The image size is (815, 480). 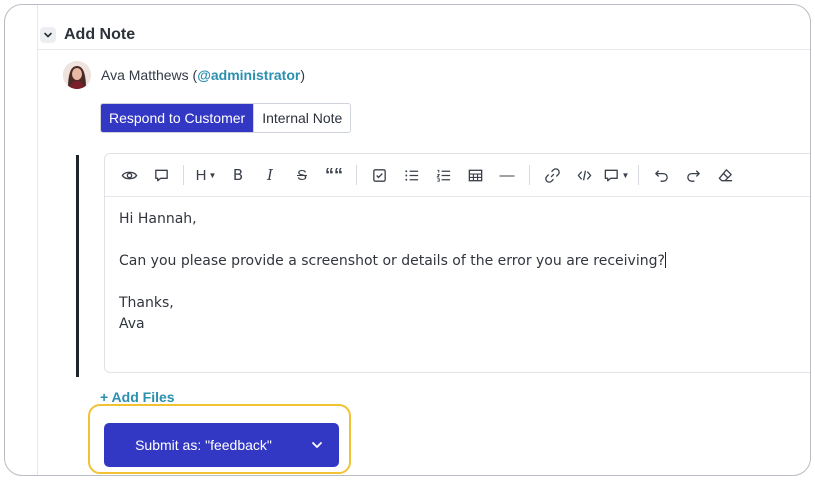 What do you see at coordinates (77, 75) in the screenshot?
I see `avatar` at bounding box center [77, 75].